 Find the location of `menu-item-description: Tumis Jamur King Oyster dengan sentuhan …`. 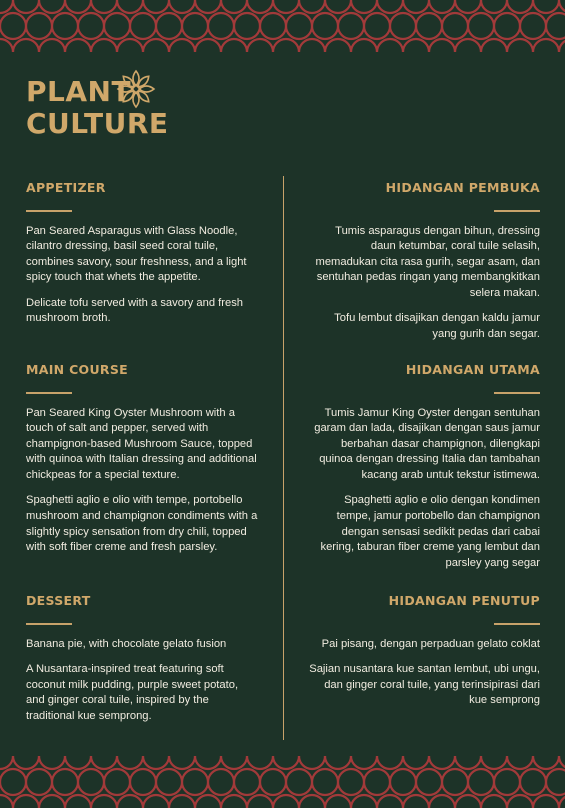

menu-item-description: Tumis Jamur King Oyster dengan sentuhan … is located at coordinates (427, 443).